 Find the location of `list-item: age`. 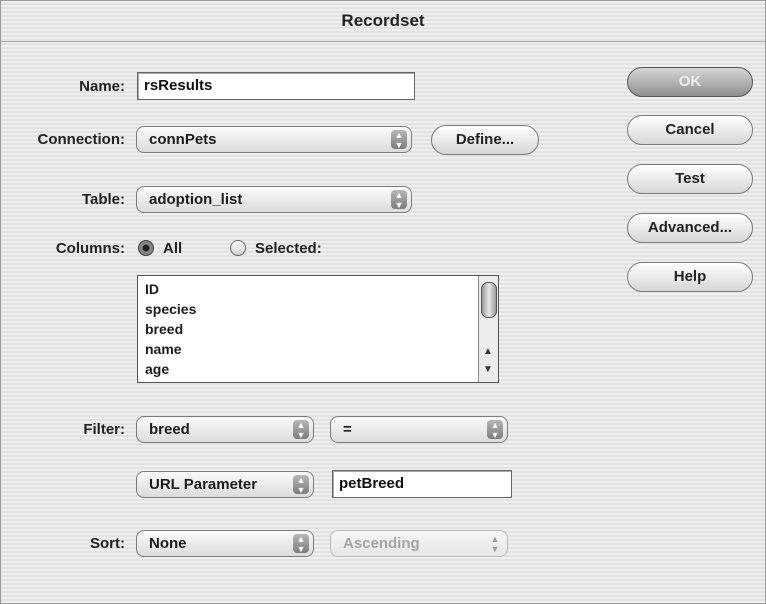

list-item: age is located at coordinates (170, 369).